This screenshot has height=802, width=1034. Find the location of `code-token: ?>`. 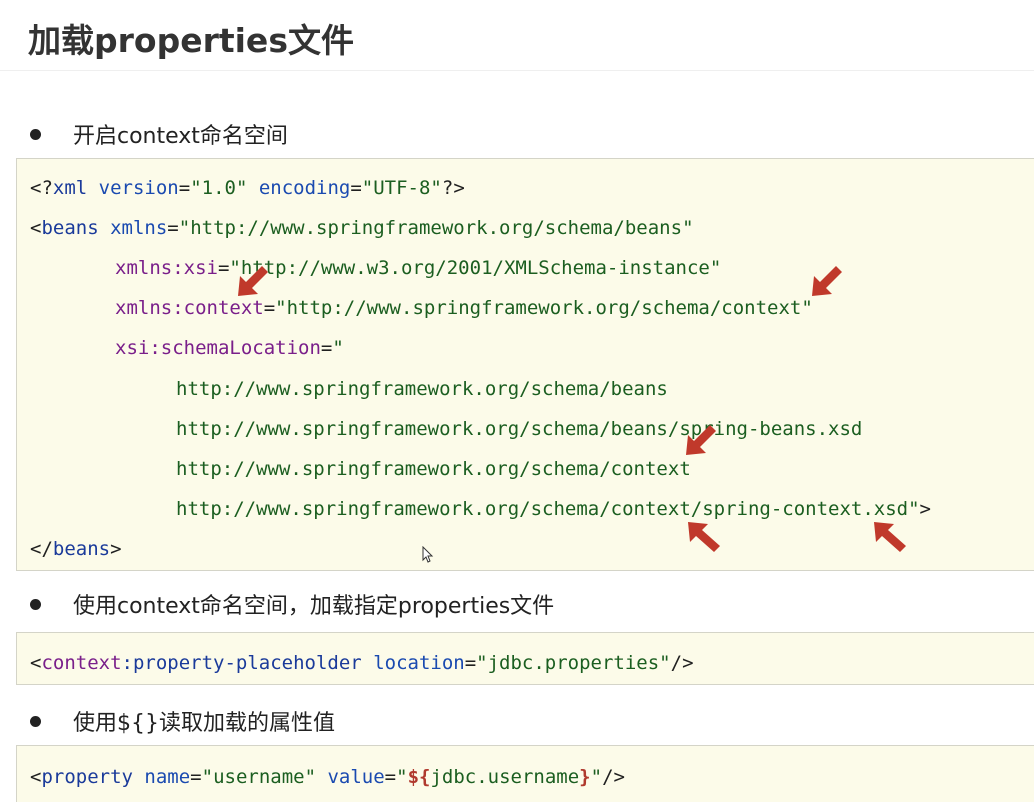

code-token: ?> is located at coordinates (453, 188).